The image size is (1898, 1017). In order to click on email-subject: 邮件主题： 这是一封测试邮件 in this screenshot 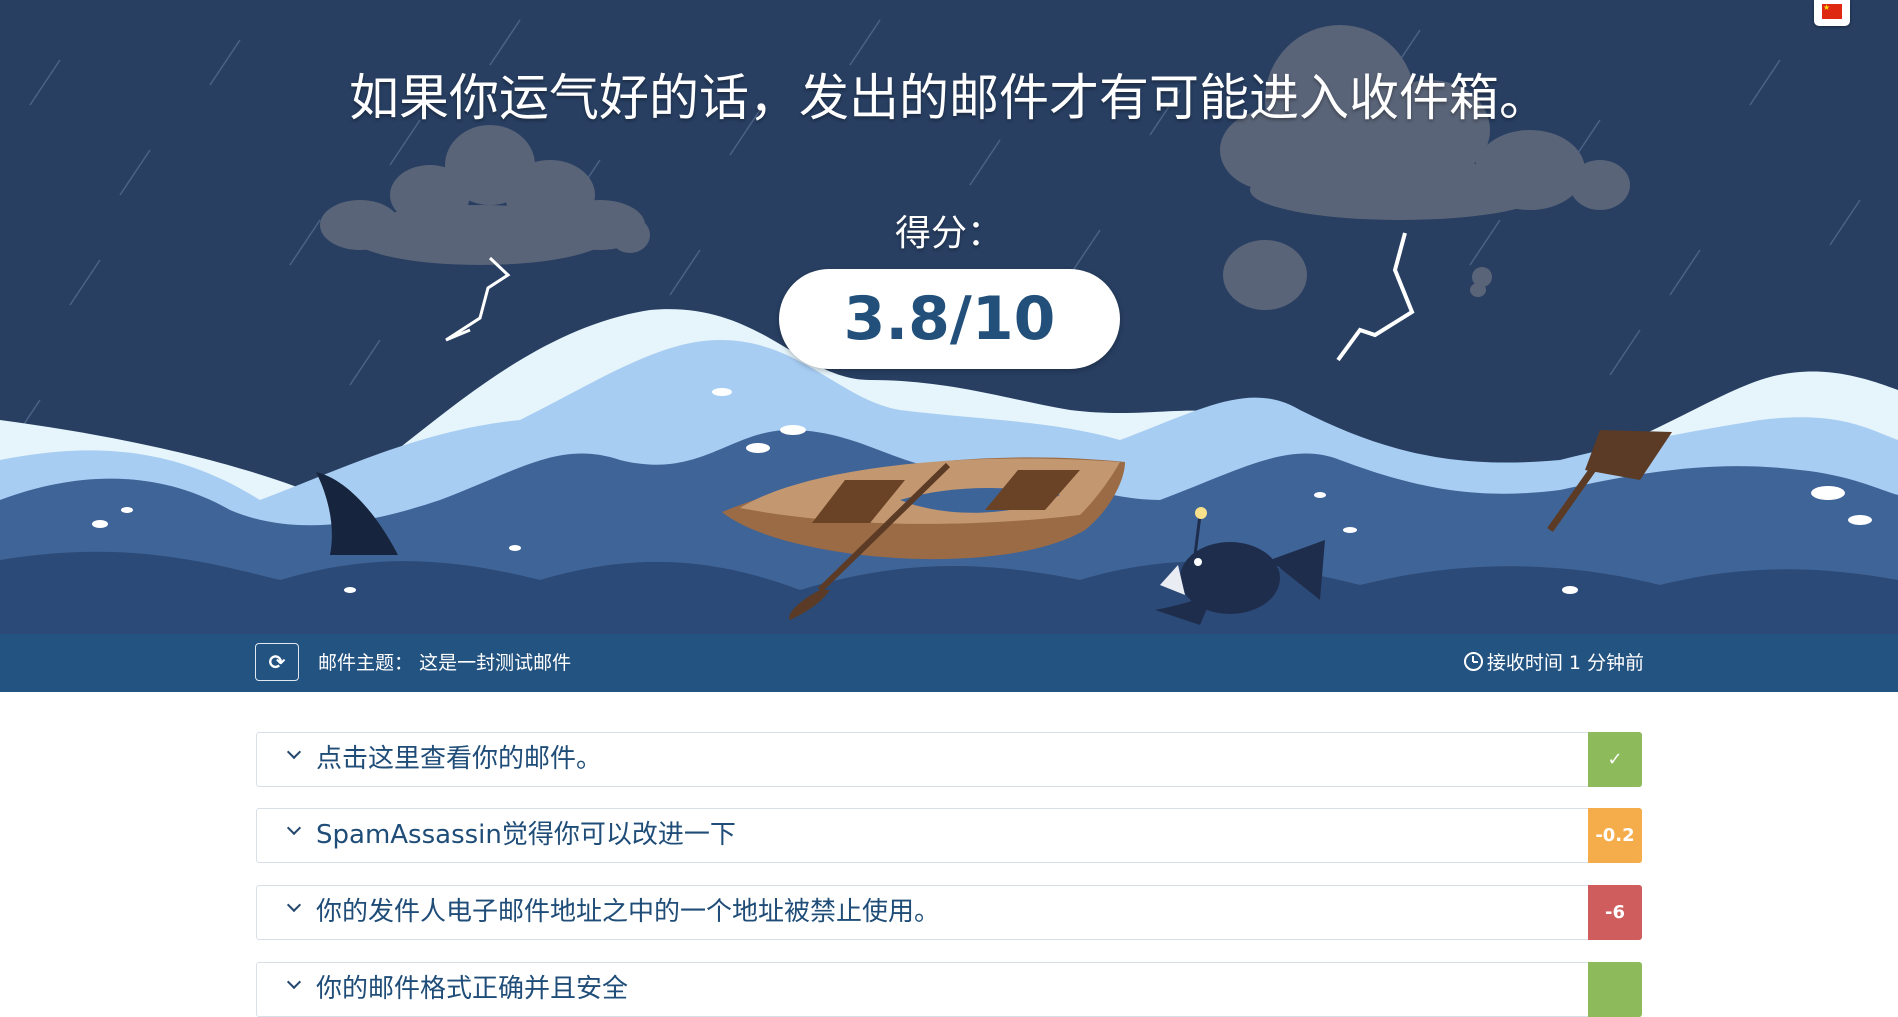, I will do `click(444, 663)`.